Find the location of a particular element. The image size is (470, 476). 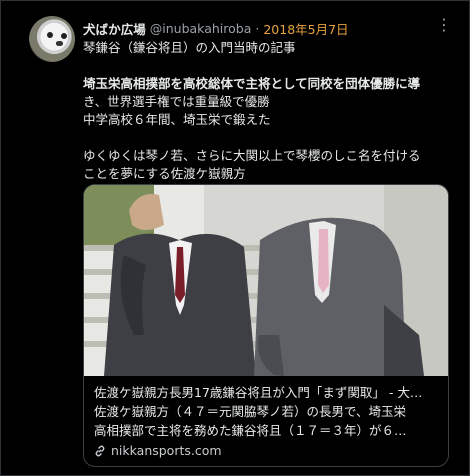

card-domain: nikkansports.com is located at coordinates (268, 450).